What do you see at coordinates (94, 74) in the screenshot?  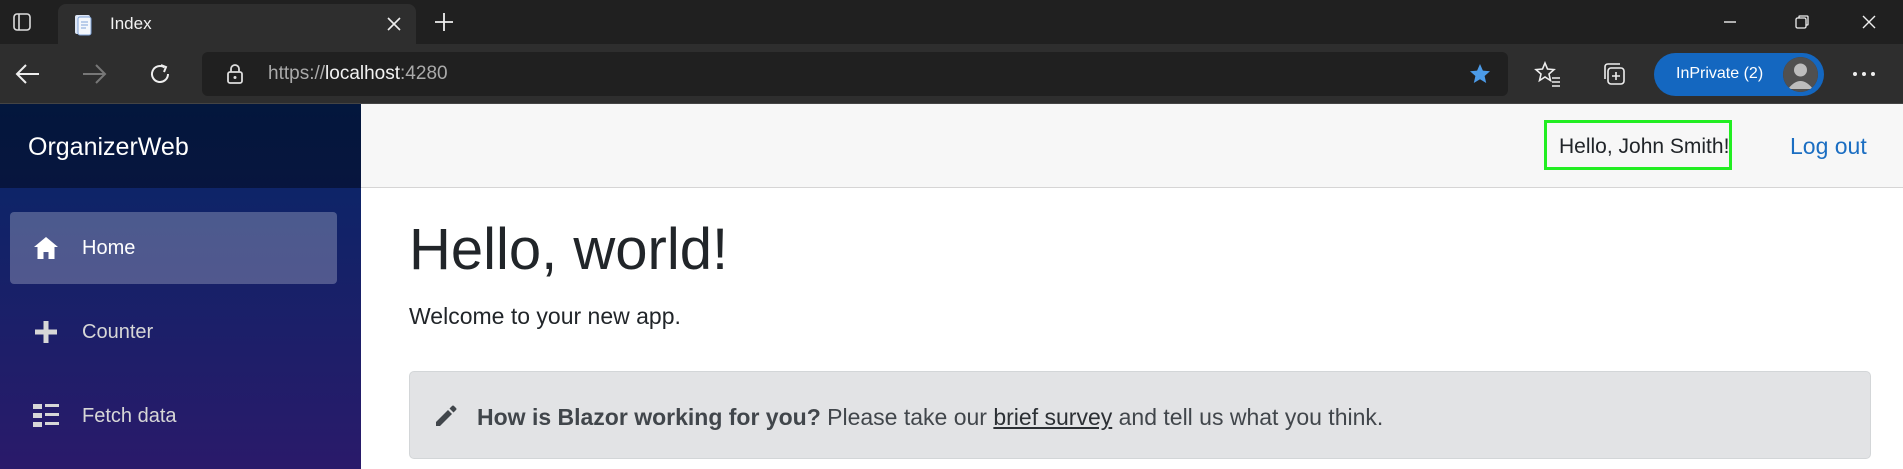 I see `forward-icon` at bounding box center [94, 74].